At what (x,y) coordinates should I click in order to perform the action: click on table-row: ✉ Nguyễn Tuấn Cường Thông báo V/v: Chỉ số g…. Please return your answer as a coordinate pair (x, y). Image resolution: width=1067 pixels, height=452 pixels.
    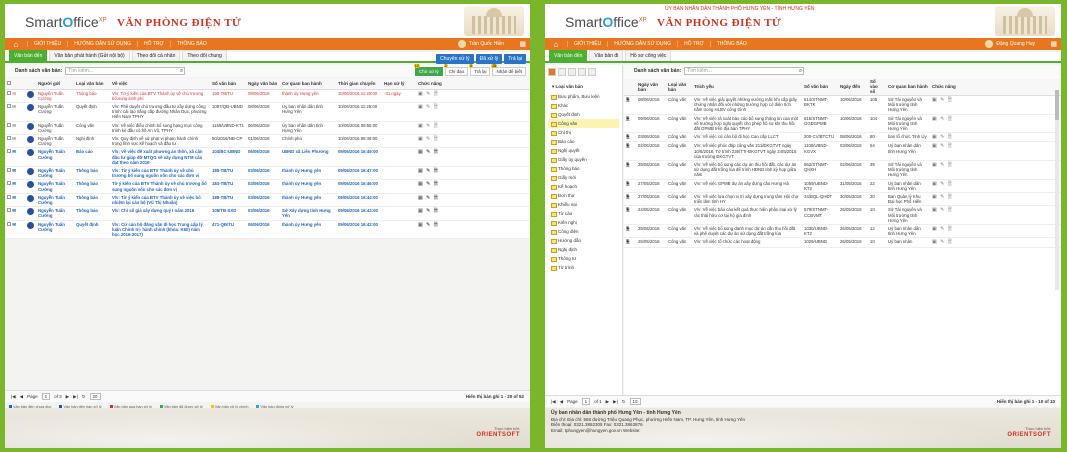
    Looking at the image, I should click on (267, 213).